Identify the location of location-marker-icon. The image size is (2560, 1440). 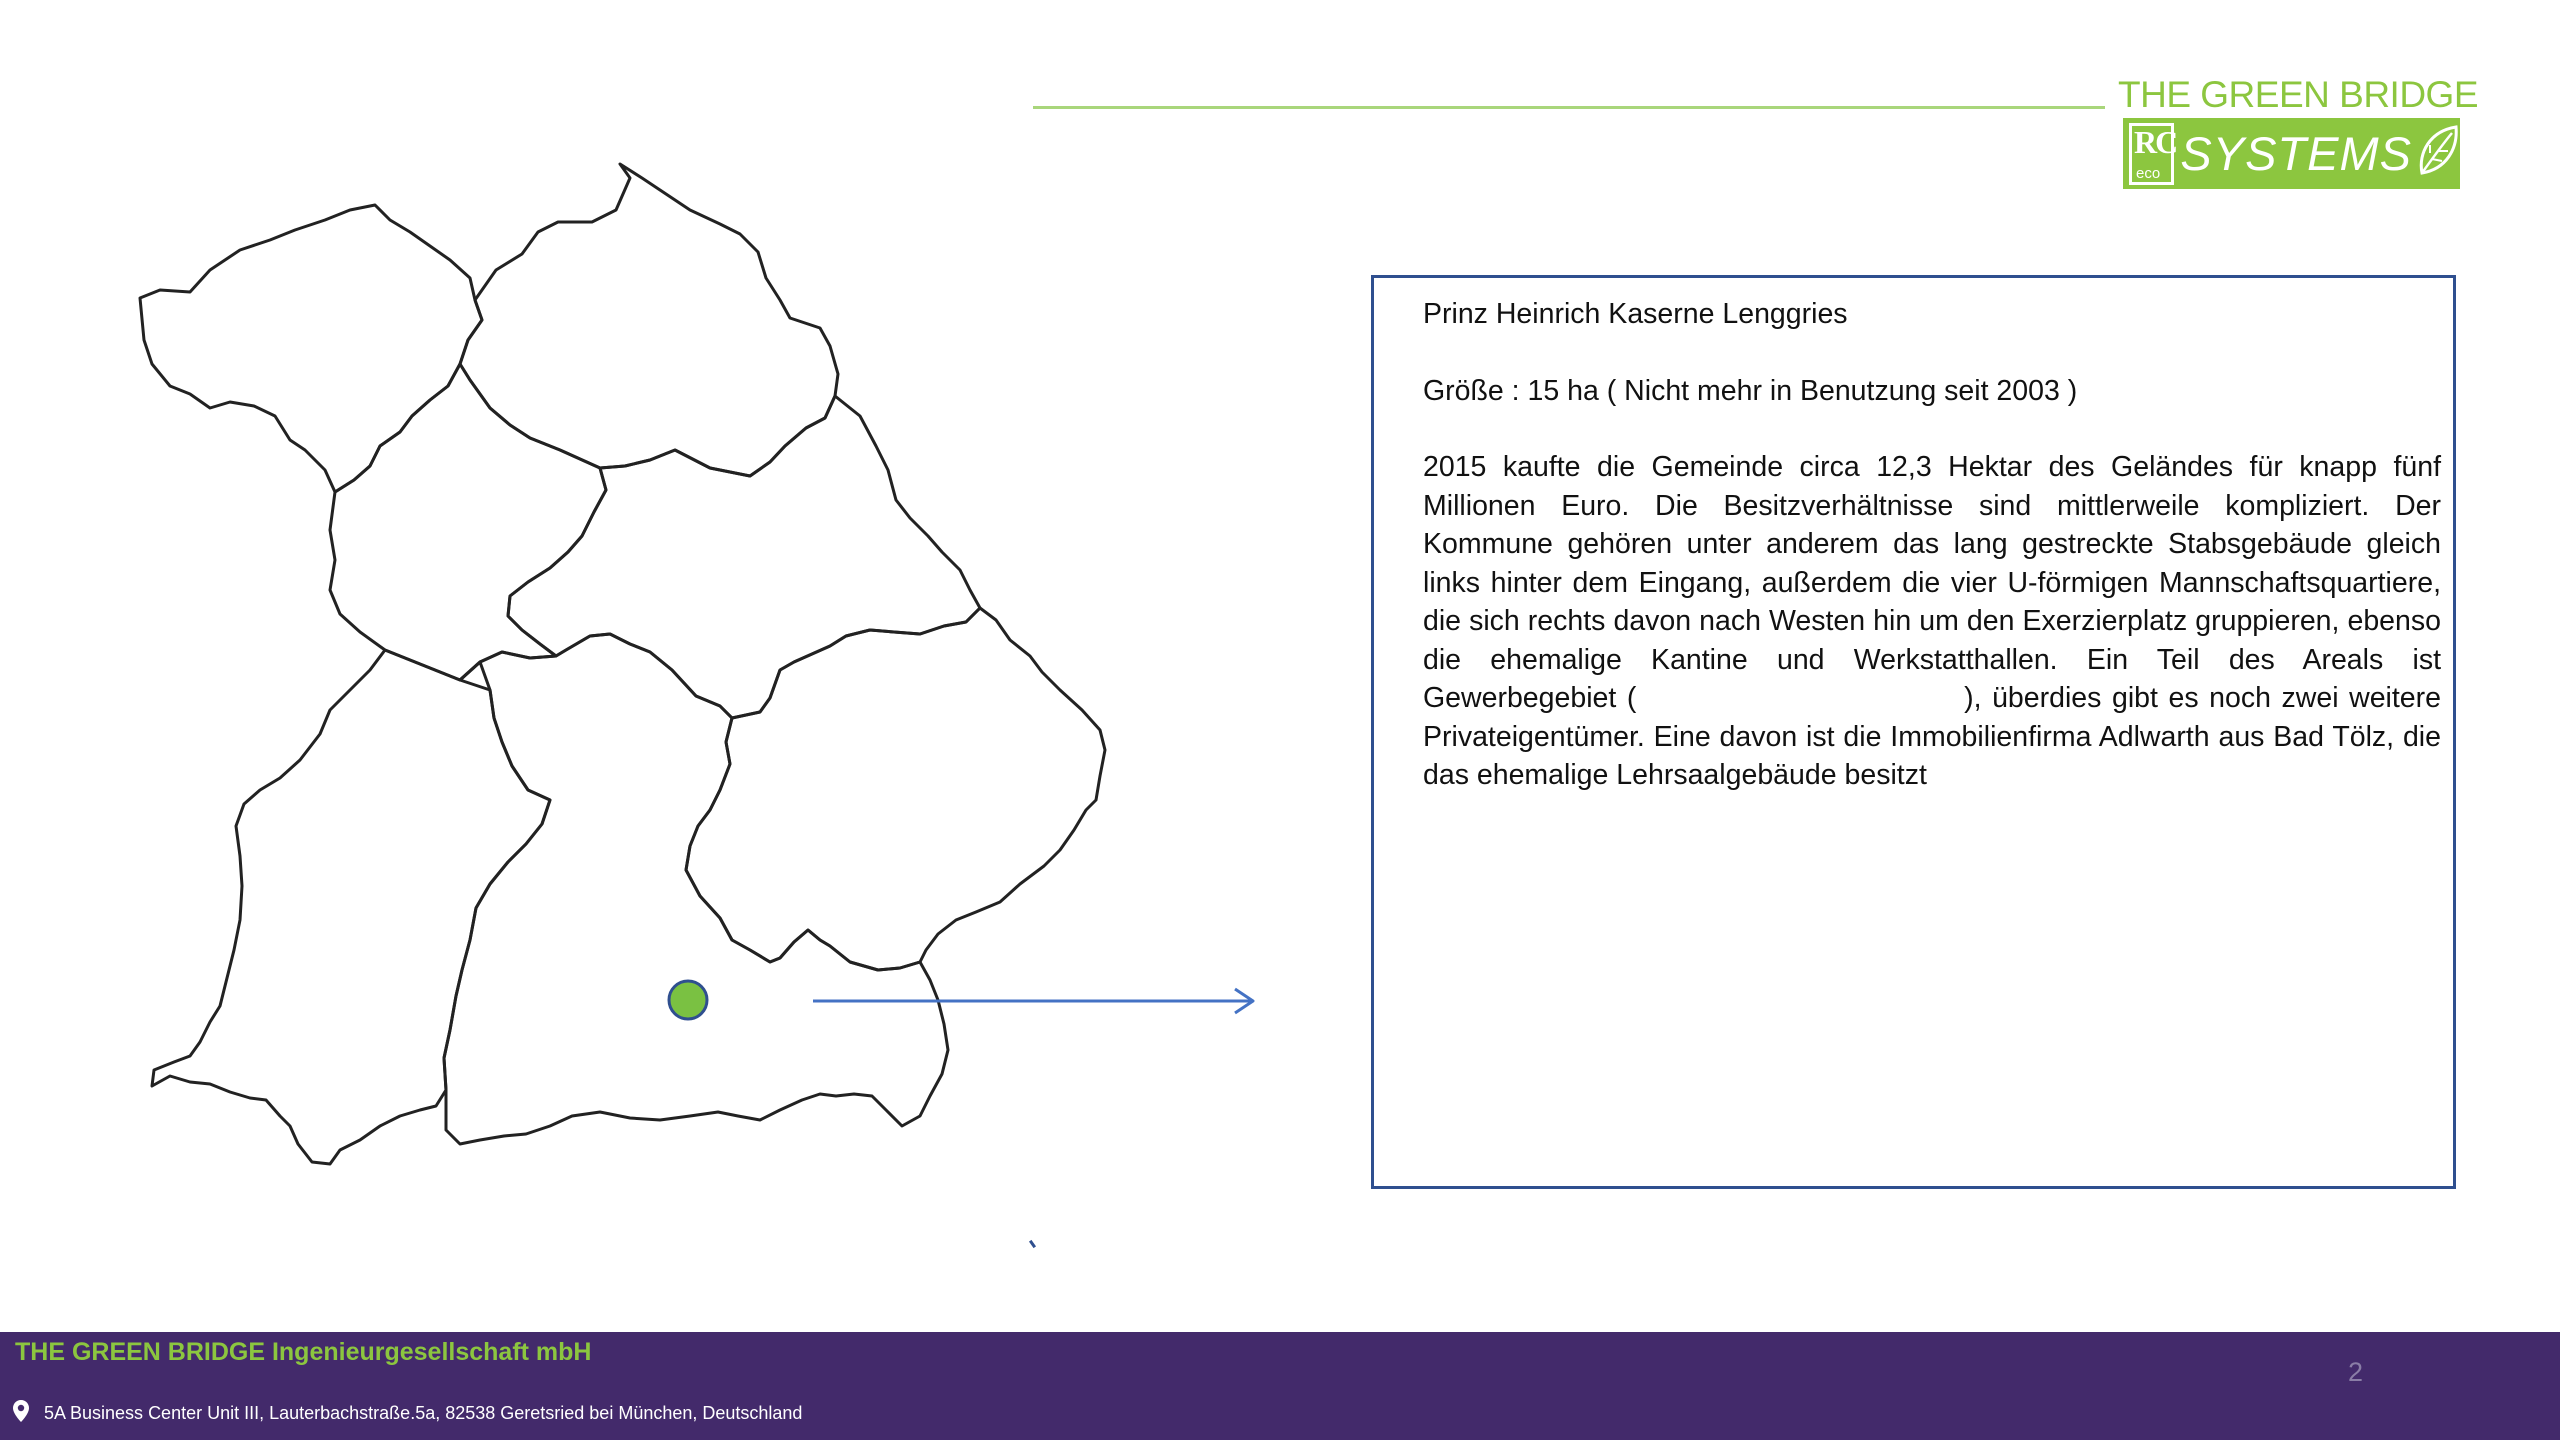
(688, 1000).